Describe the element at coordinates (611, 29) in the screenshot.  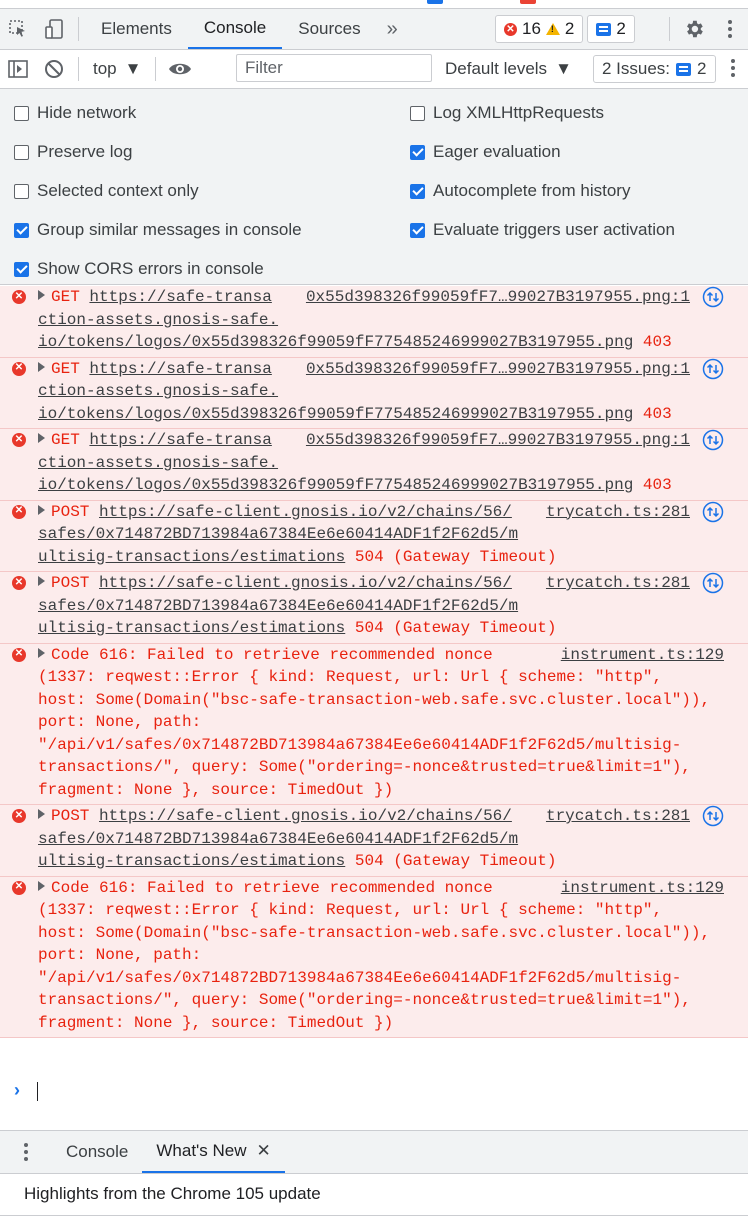
I see `messages-counter: 2` at that location.